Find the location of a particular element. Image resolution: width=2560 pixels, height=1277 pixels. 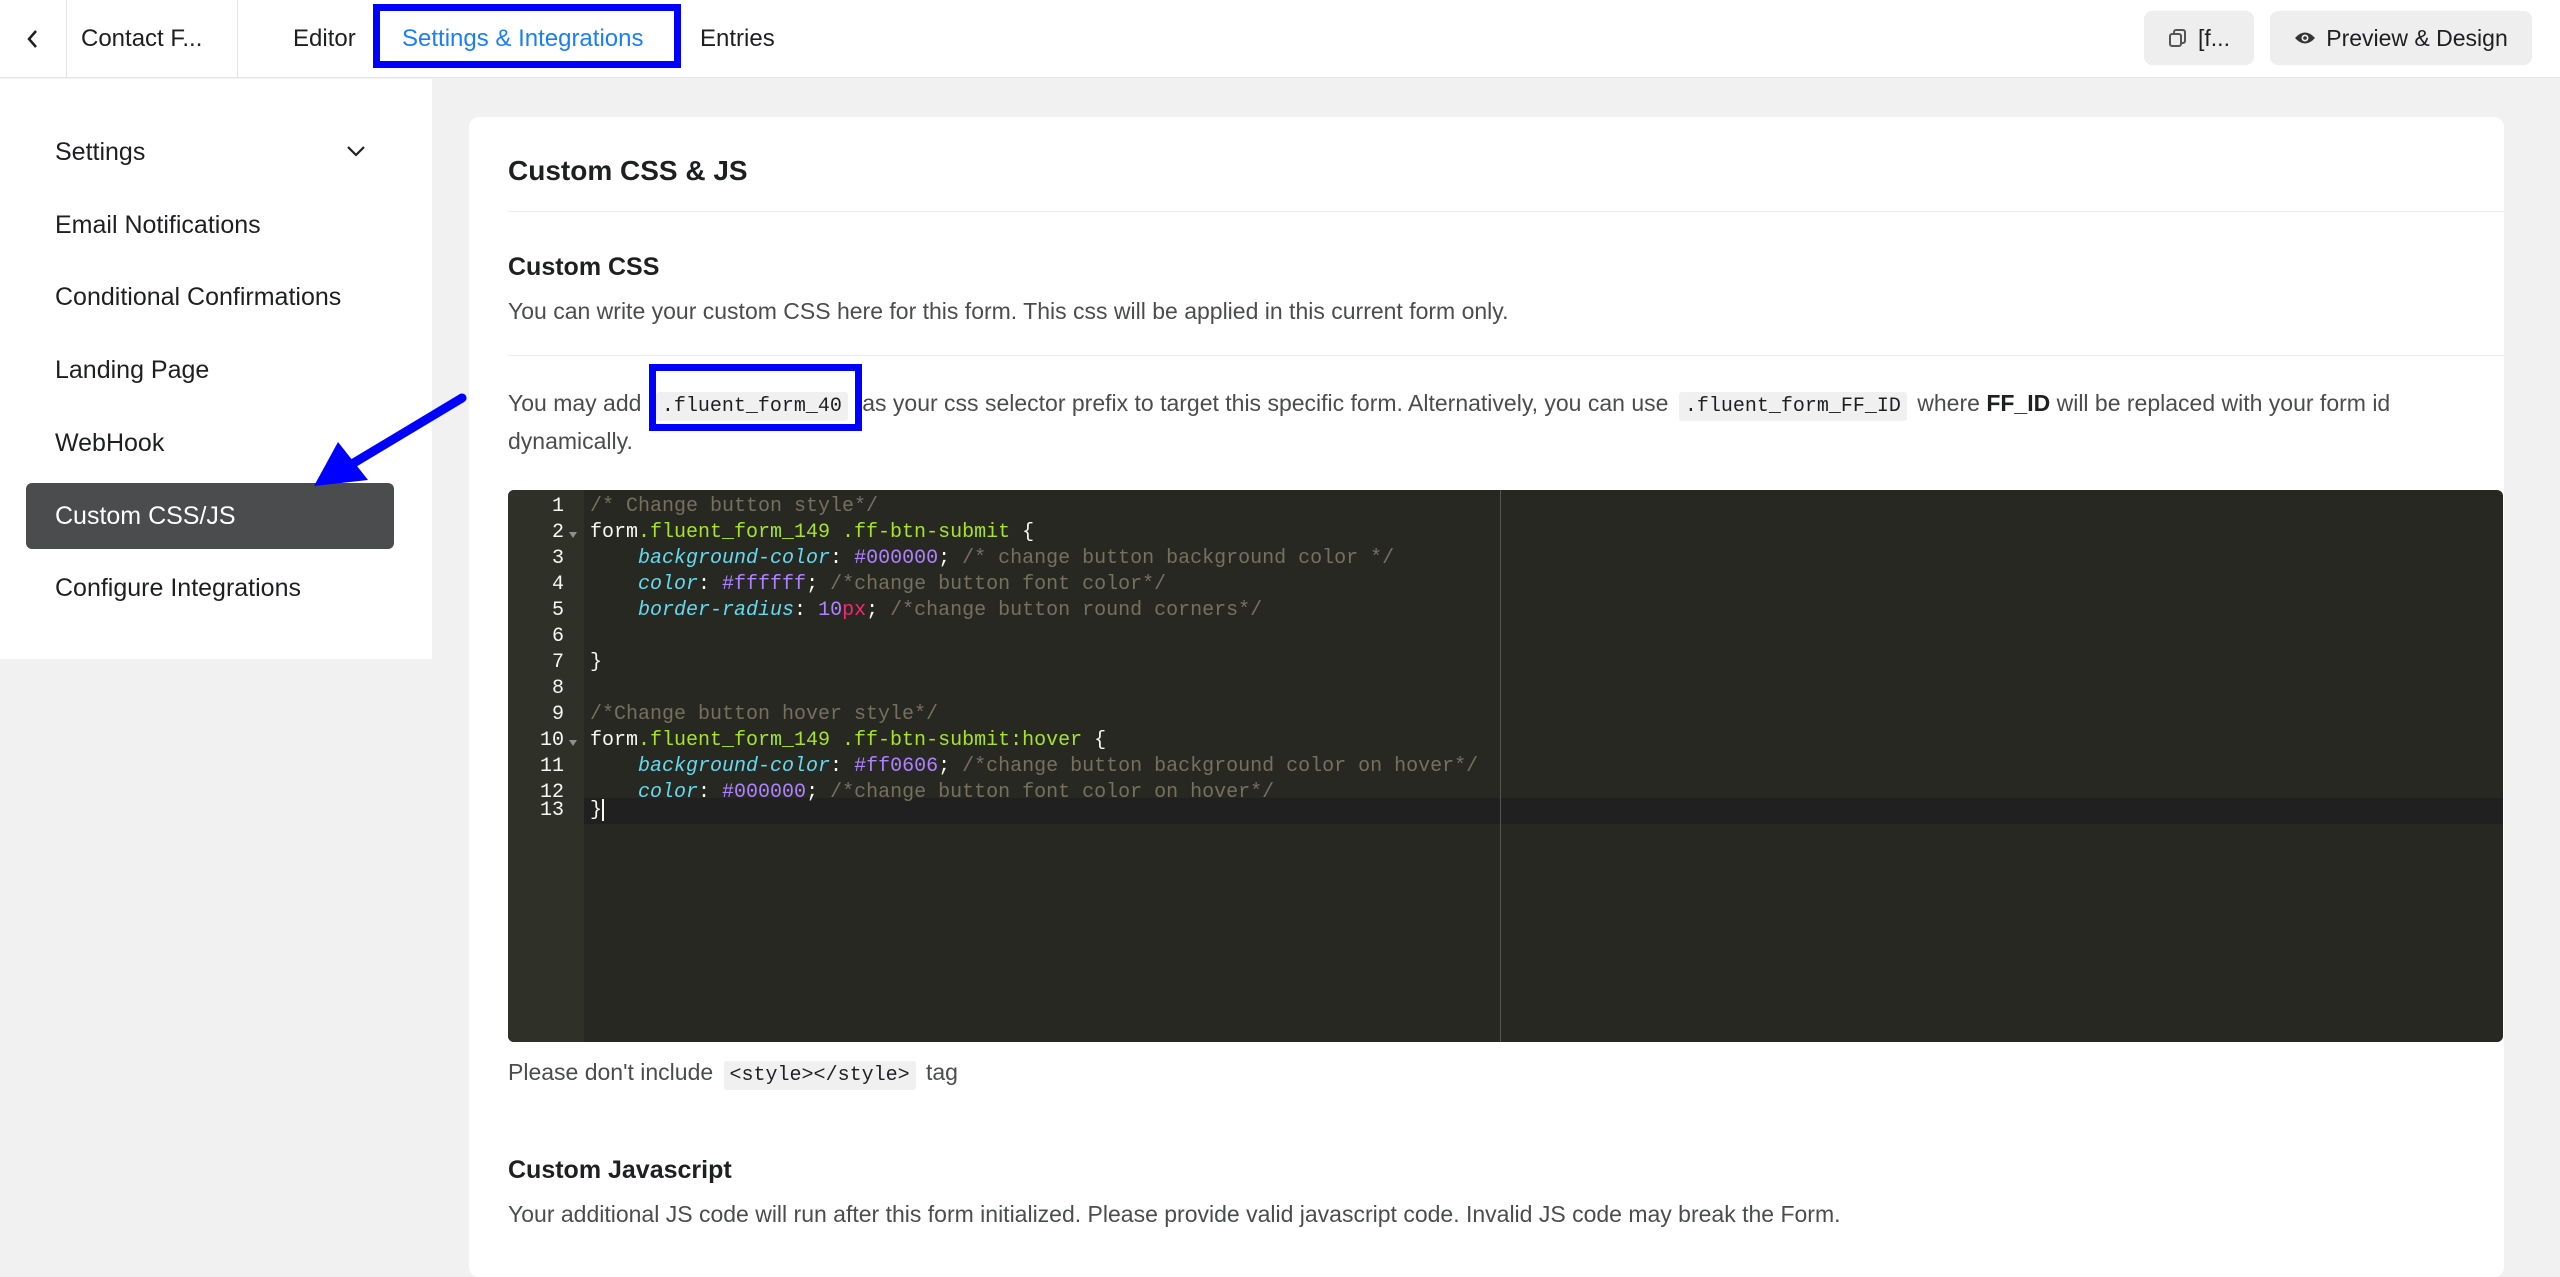

text-cursor is located at coordinates (603, 809).